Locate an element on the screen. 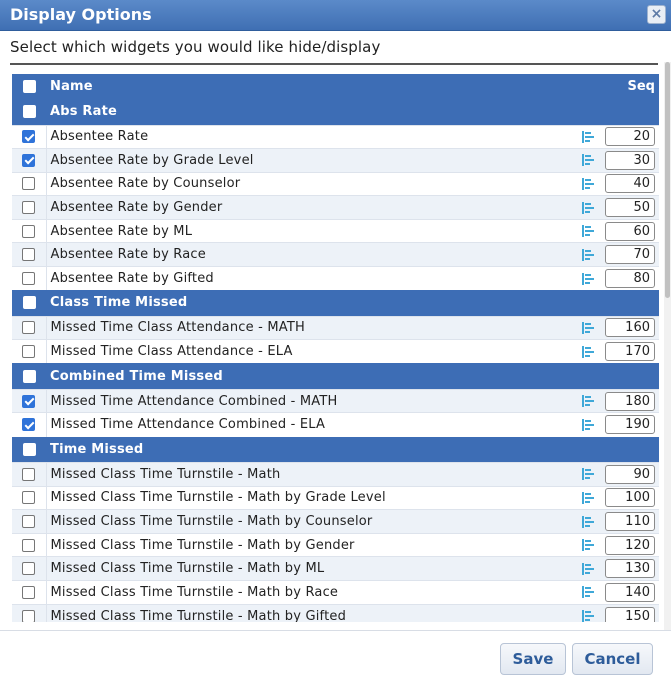  widget-name: Absentee Rate by Gender is located at coordinates (311, 207).